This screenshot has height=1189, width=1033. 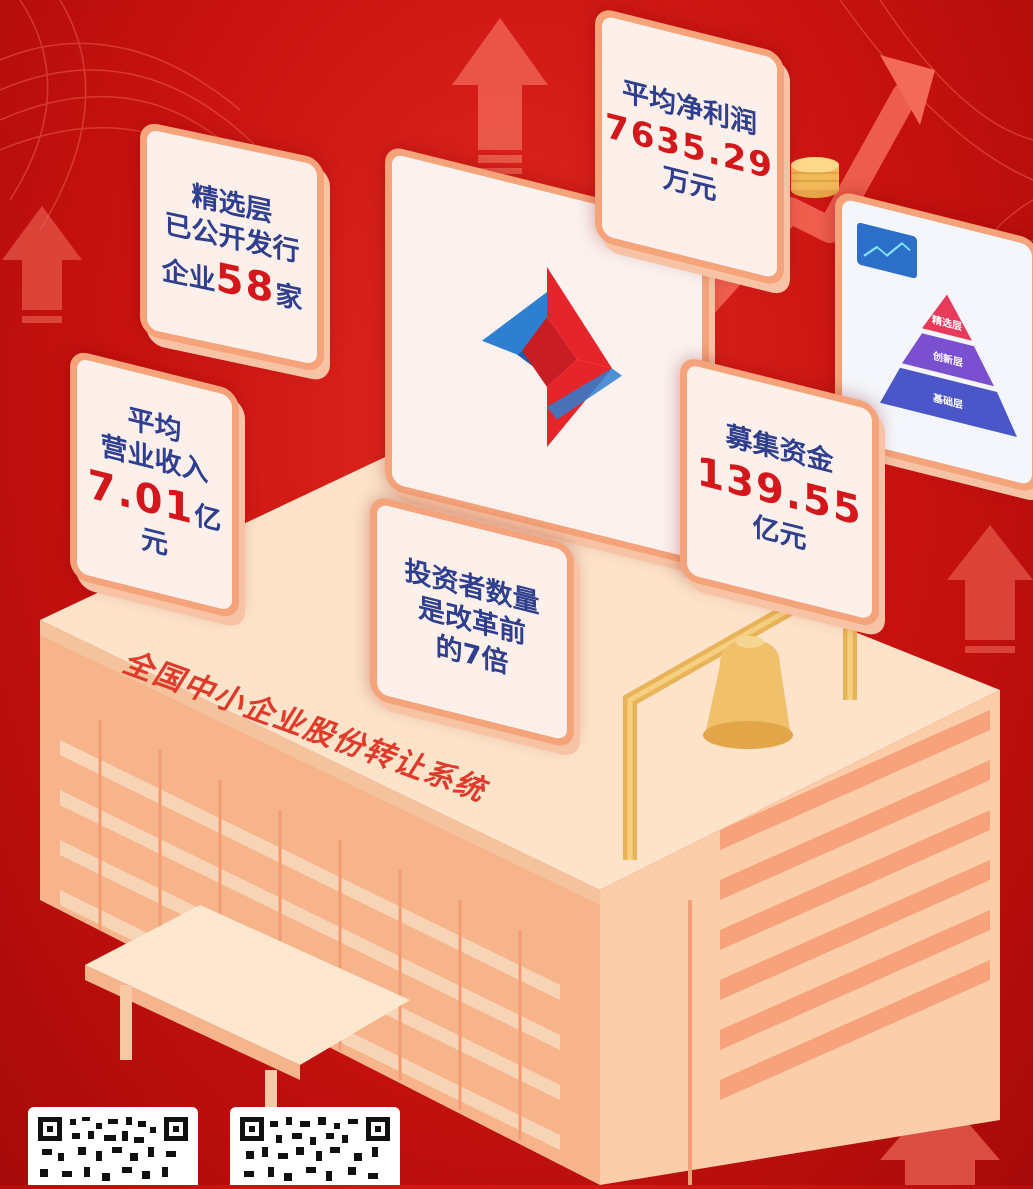 I want to click on card-label: 企业, so click(x=188, y=276).